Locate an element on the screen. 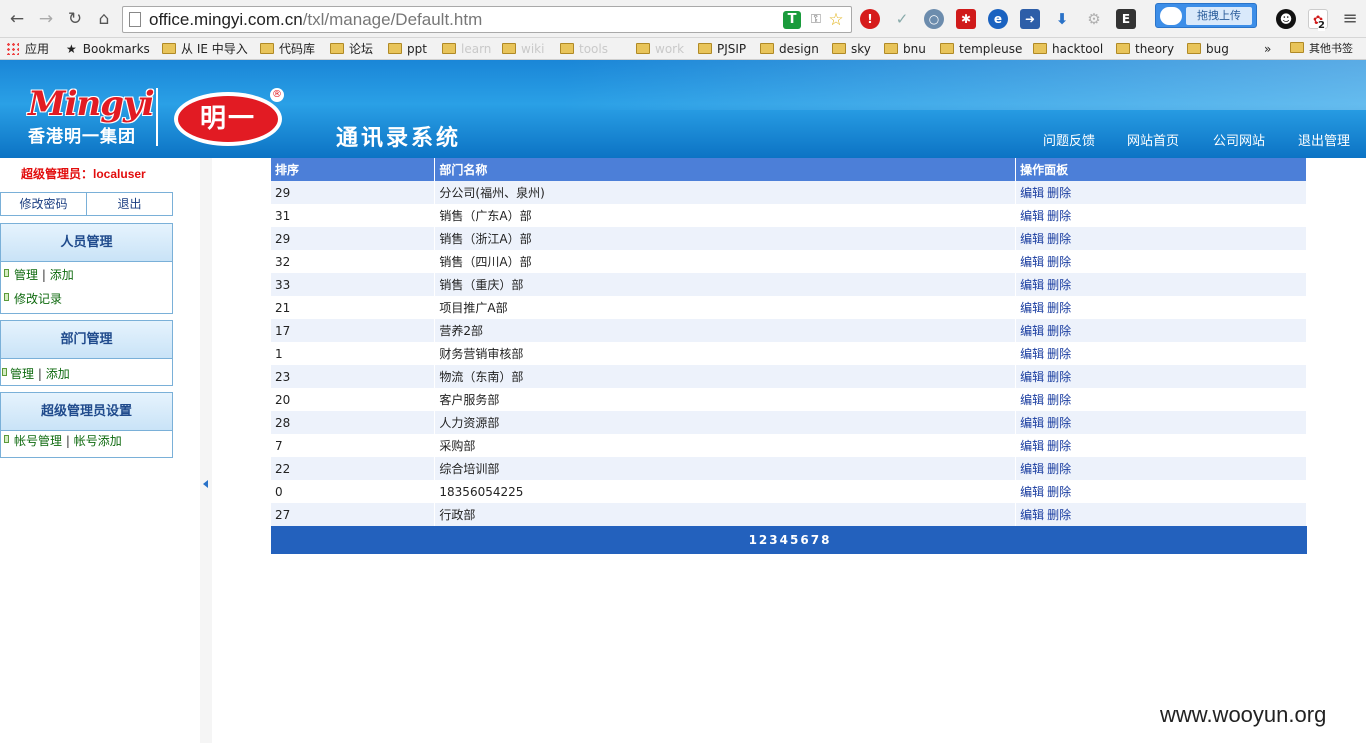  cell-order: 28 is located at coordinates (353, 422).